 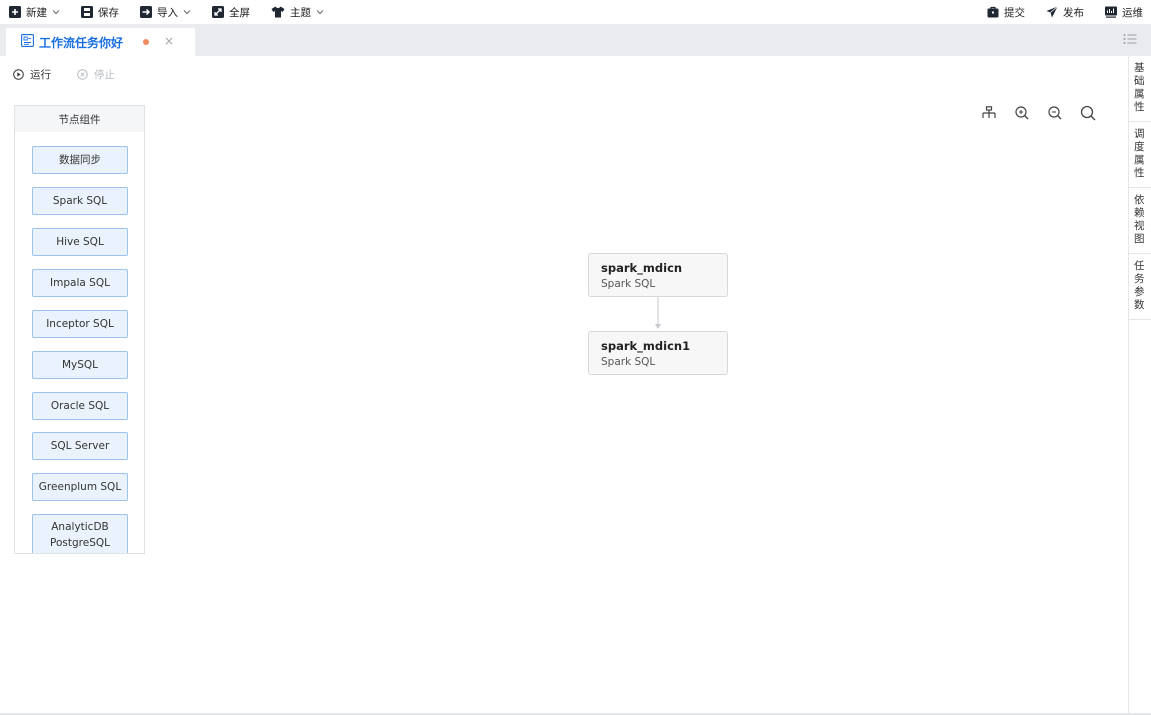 What do you see at coordinates (1139, 385) in the screenshot?
I see `right-sidebar: 基础属性 调度属性 依赖视图 任务参数` at bounding box center [1139, 385].